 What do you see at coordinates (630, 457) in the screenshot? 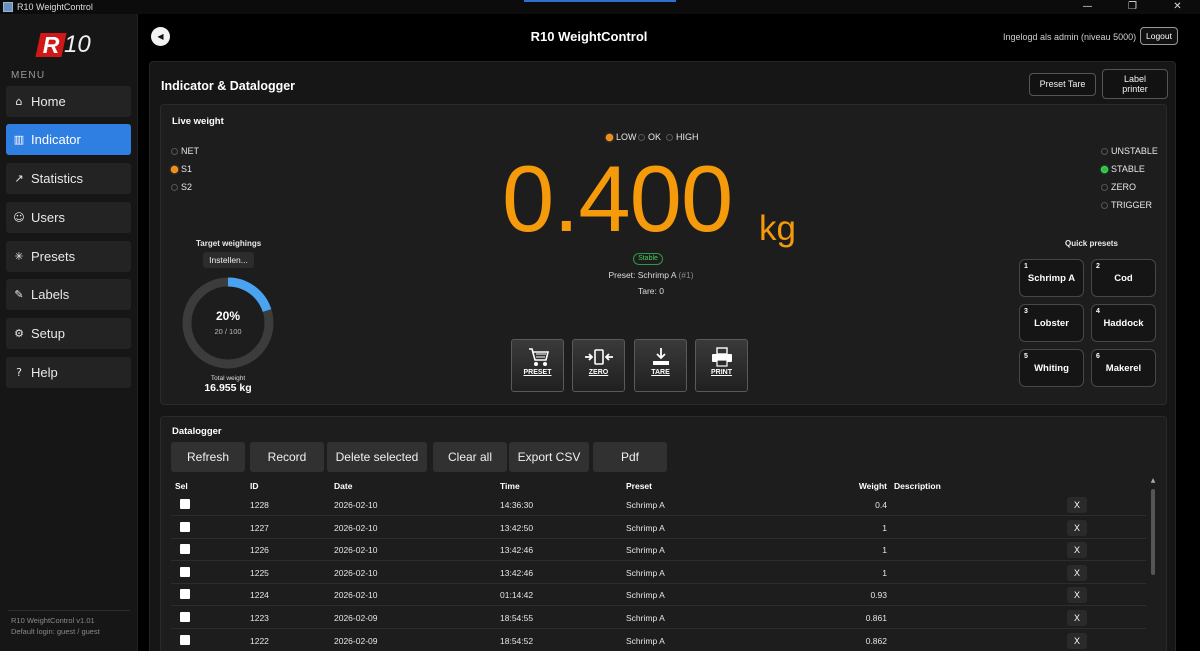
I see `pdf-button: Pdf` at bounding box center [630, 457].